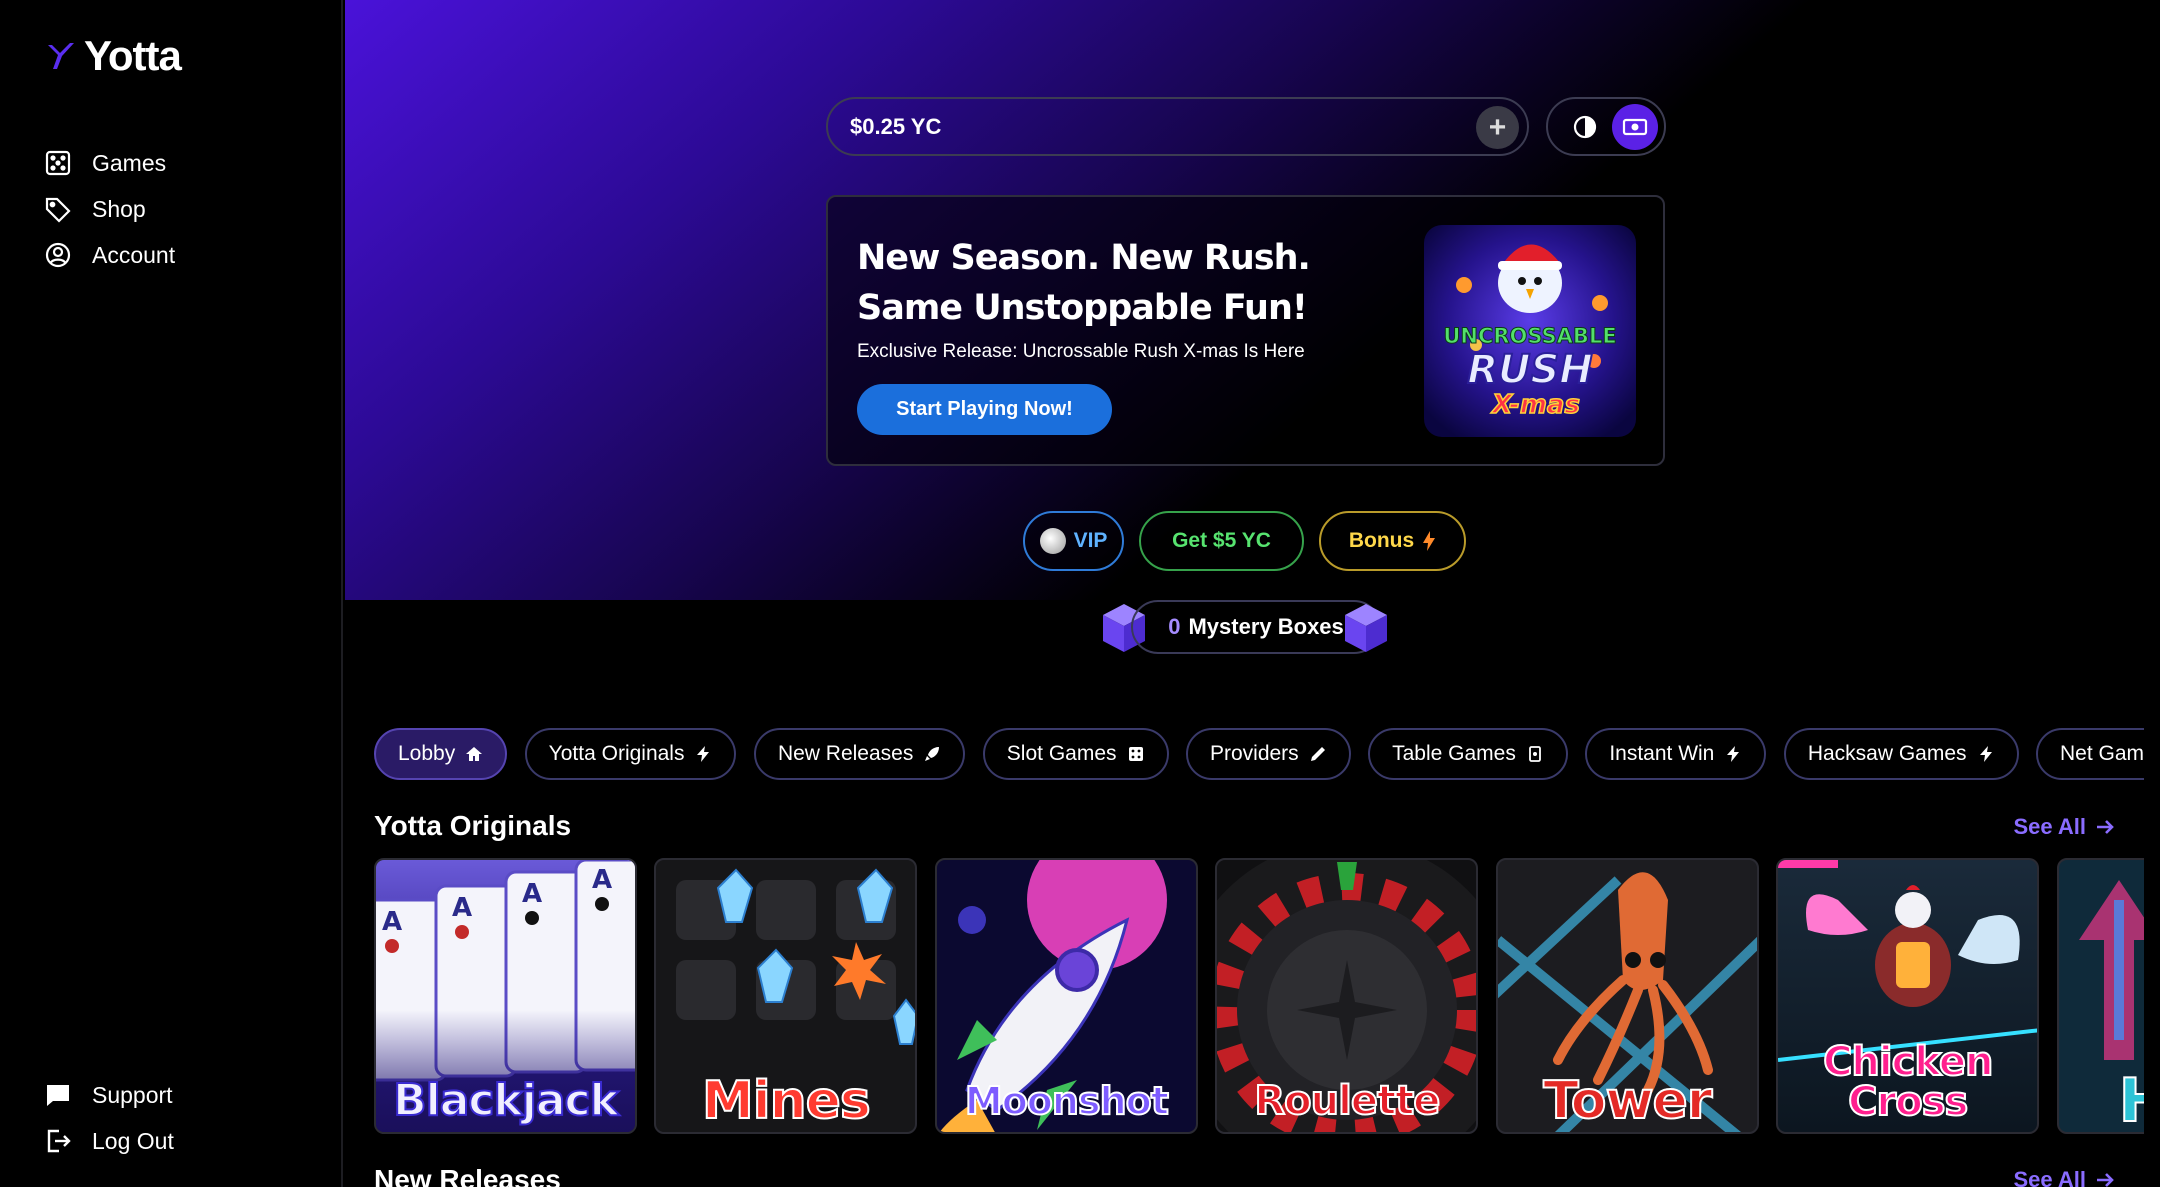 The image size is (2160, 1187). What do you see at coordinates (1530, 370) in the screenshot?
I see `art-text: RUSH` at bounding box center [1530, 370].